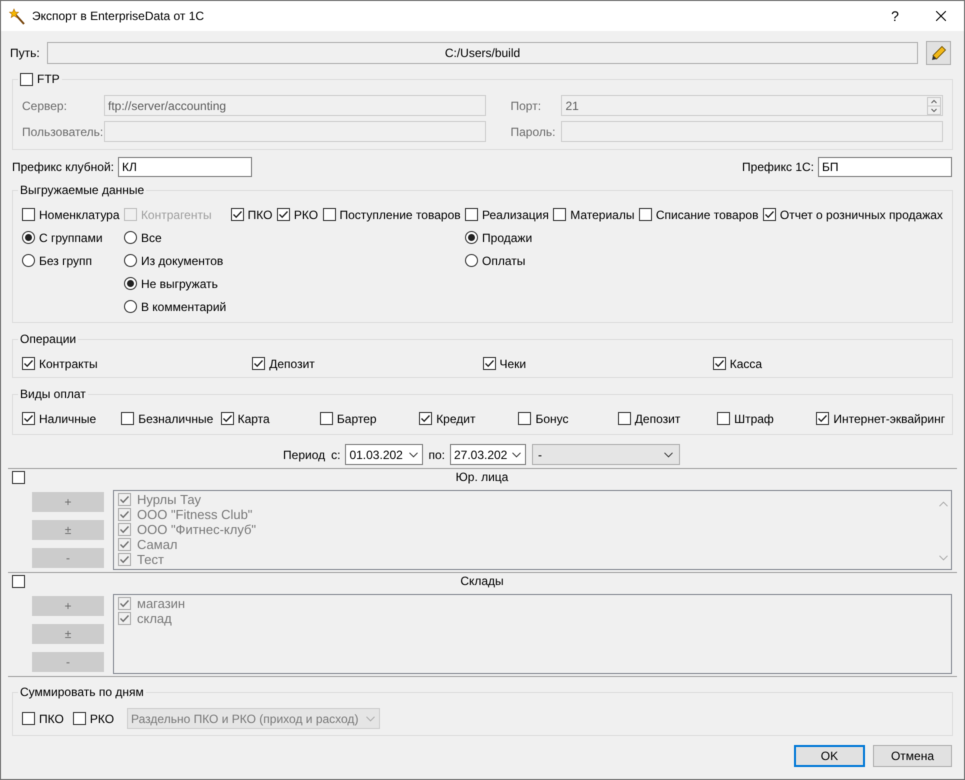 The height and width of the screenshot is (780, 965). Describe the element at coordinates (176, 419) in the screenshot. I see `checkbox-label: Безналичные` at that location.